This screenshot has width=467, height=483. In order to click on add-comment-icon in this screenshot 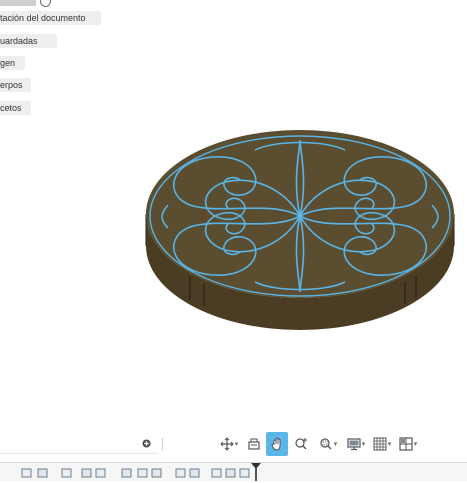, I will do `click(146, 443)`.